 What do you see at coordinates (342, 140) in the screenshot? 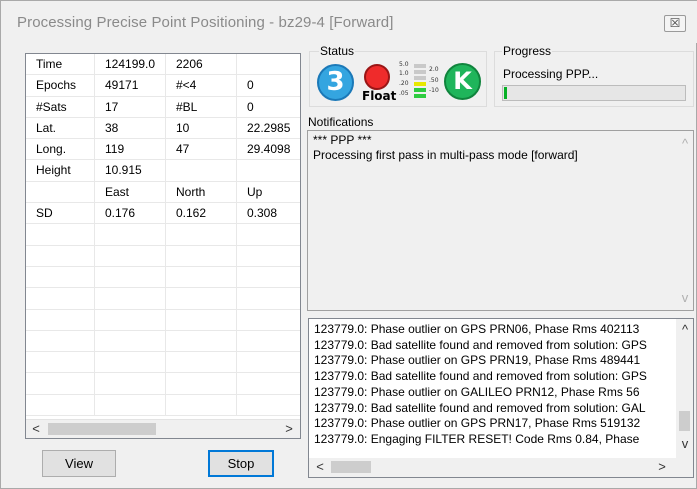
I see `notification-line: *** PPP ***` at bounding box center [342, 140].